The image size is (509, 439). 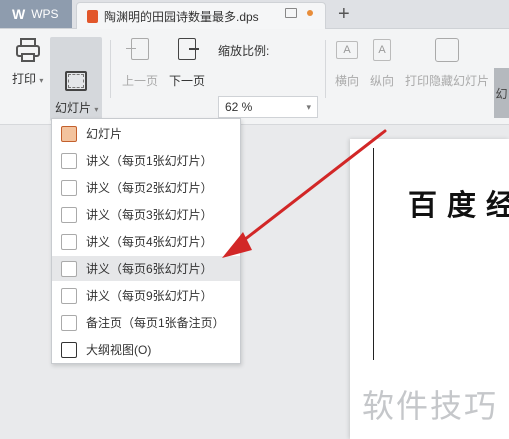 I want to click on slide-icon, so click(x=69, y=133).